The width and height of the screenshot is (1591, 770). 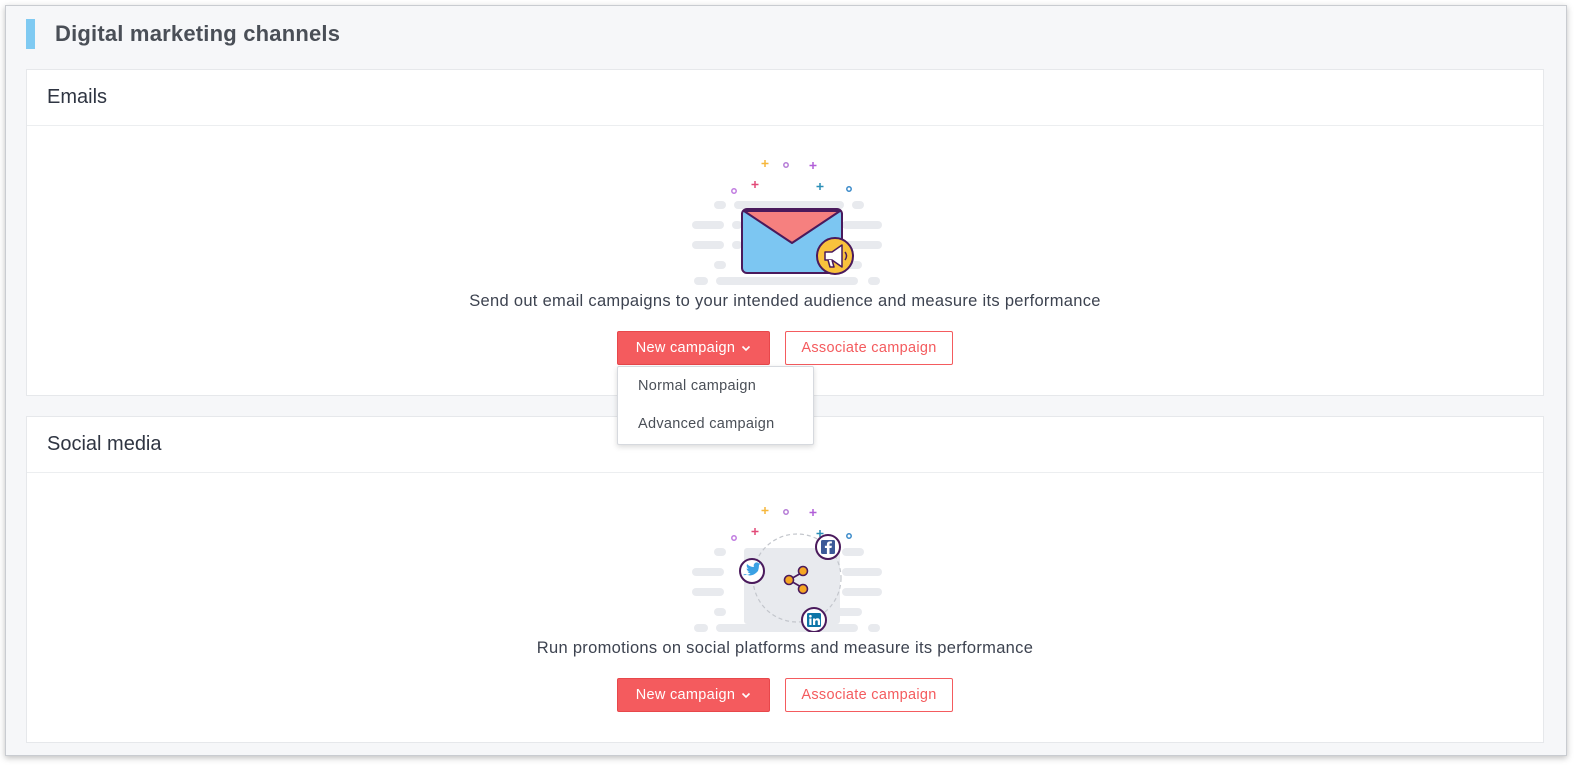 What do you see at coordinates (77, 97) in the screenshot?
I see `emails-card-title: Emails` at bounding box center [77, 97].